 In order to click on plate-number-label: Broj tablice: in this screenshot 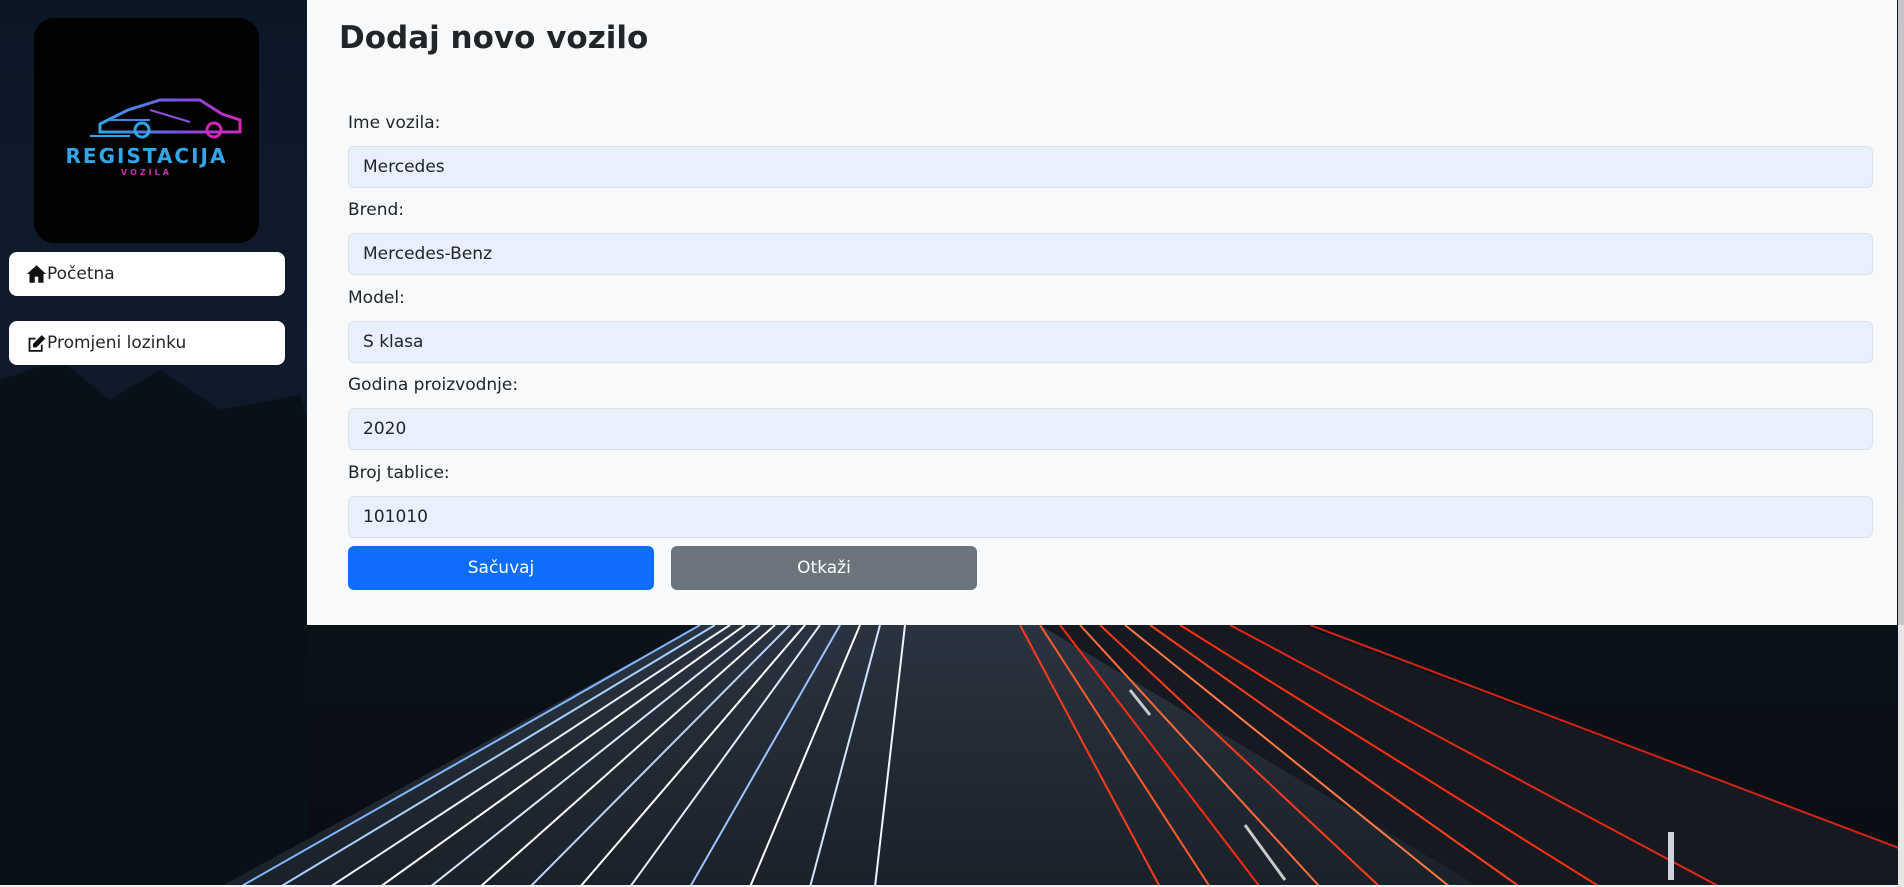, I will do `click(399, 473)`.